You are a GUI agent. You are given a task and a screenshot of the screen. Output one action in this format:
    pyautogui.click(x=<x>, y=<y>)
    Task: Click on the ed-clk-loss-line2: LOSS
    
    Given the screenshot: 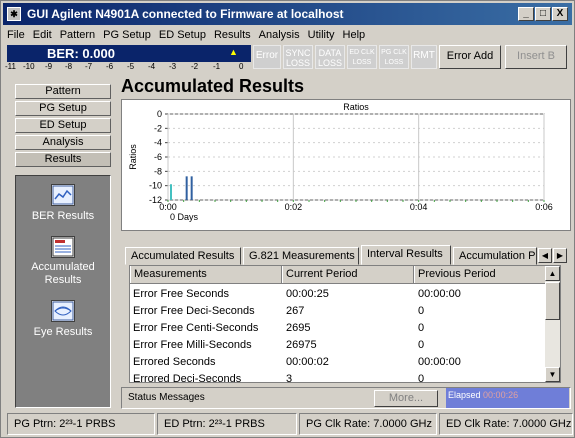 What is the action you would take?
    pyautogui.click(x=362, y=62)
    